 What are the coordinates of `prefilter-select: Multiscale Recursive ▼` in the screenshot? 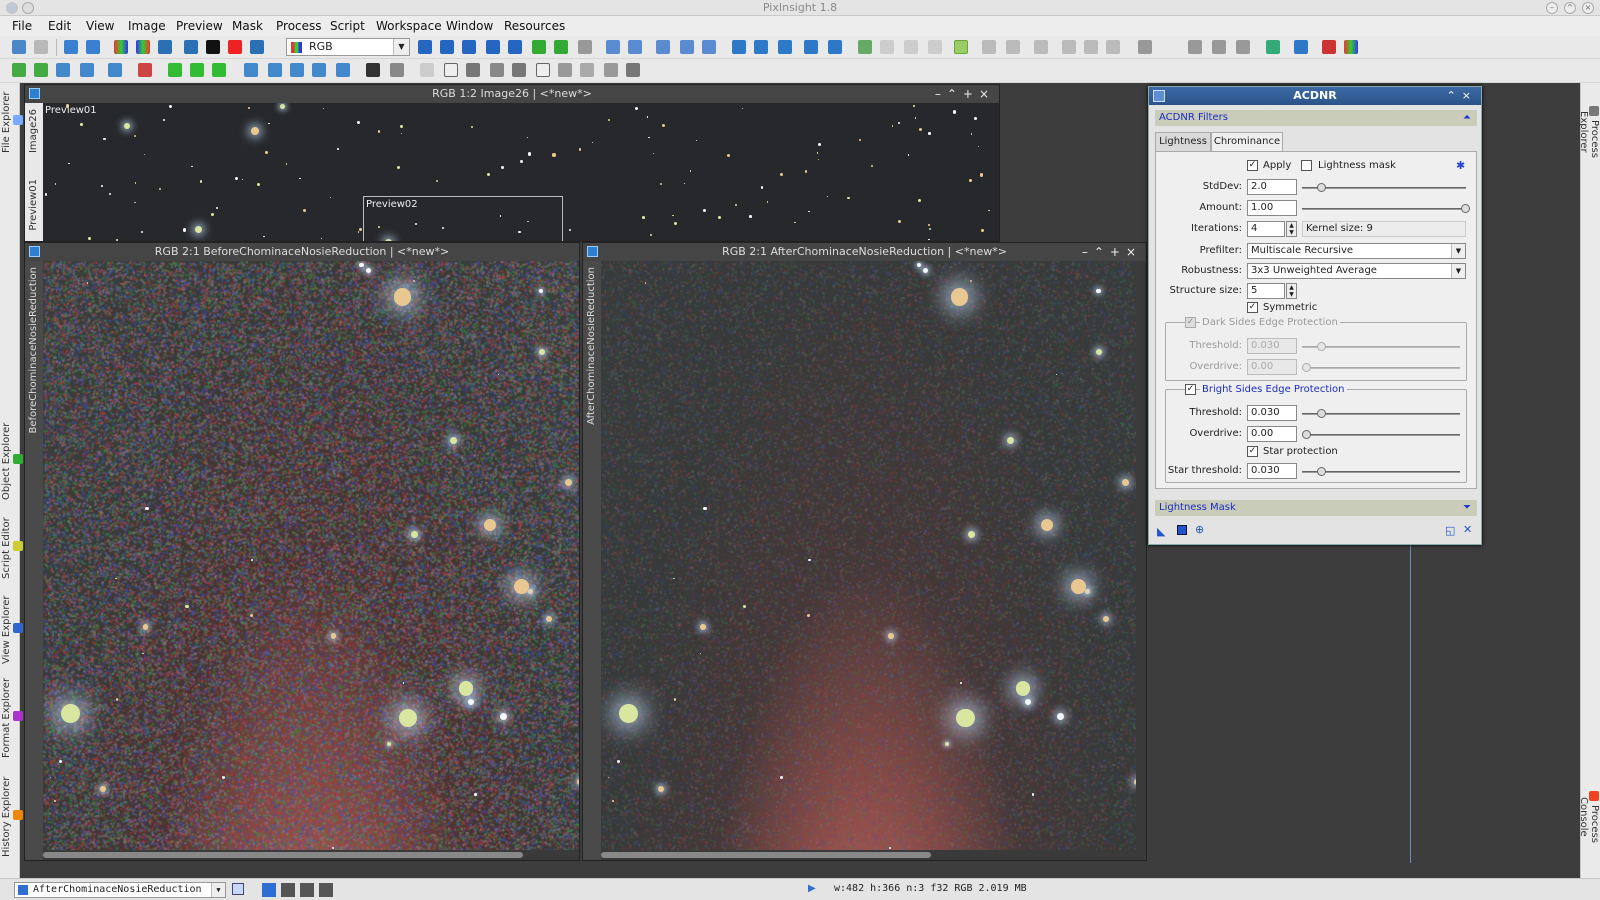 It's located at (1356, 251).